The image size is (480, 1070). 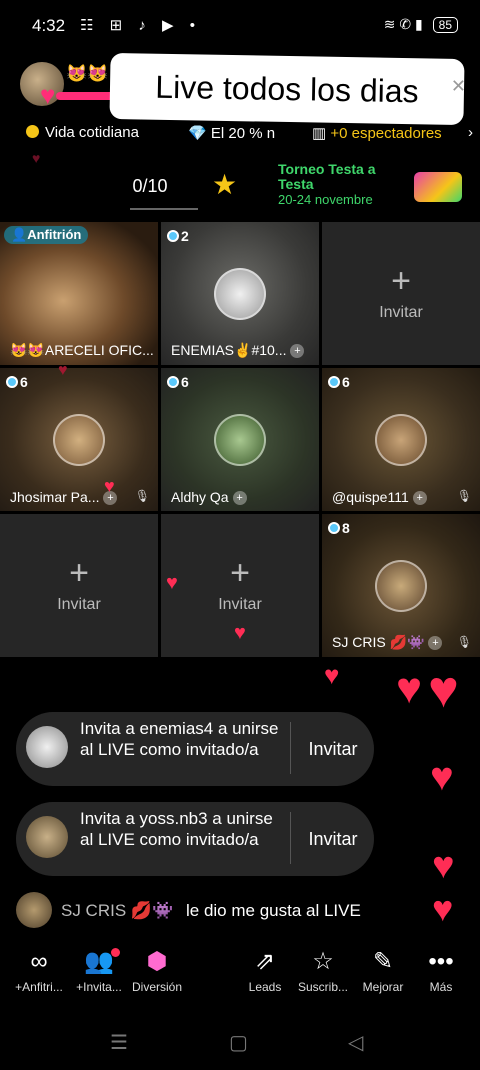 I want to click on guest-cell: 8 SJ CRIS 💋👾 + 🎙, so click(x=401, y=585).